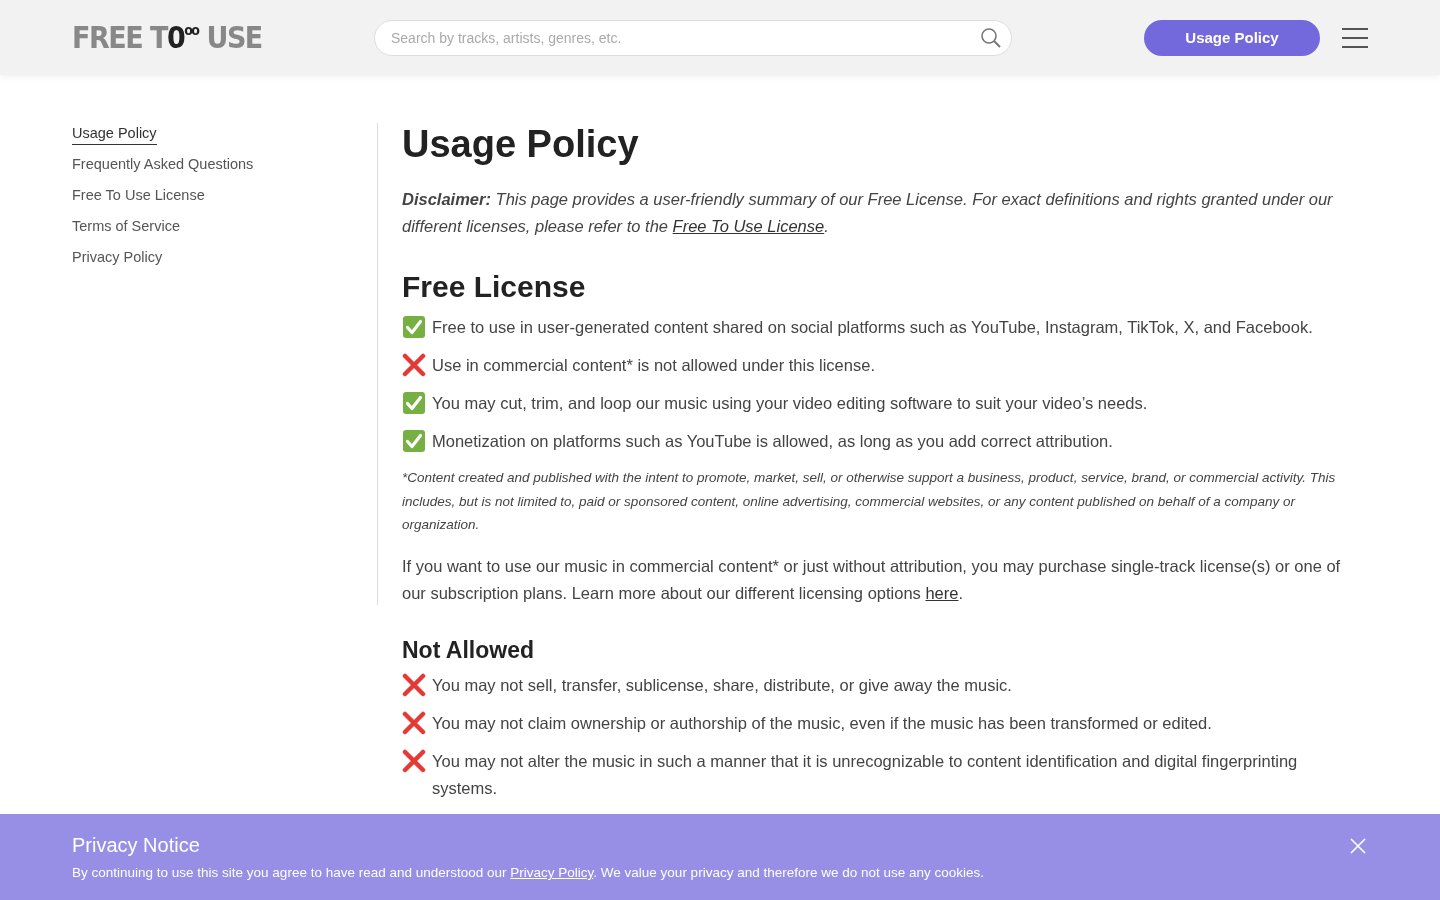 This screenshot has width=1440, height=900. What do you see at coordinates (722, 685) in the screenshot?
I see `list-item-text: You may not sell, transfer, sublicense, share, distribute, or give away the music.` at bounding box center [722, 685].